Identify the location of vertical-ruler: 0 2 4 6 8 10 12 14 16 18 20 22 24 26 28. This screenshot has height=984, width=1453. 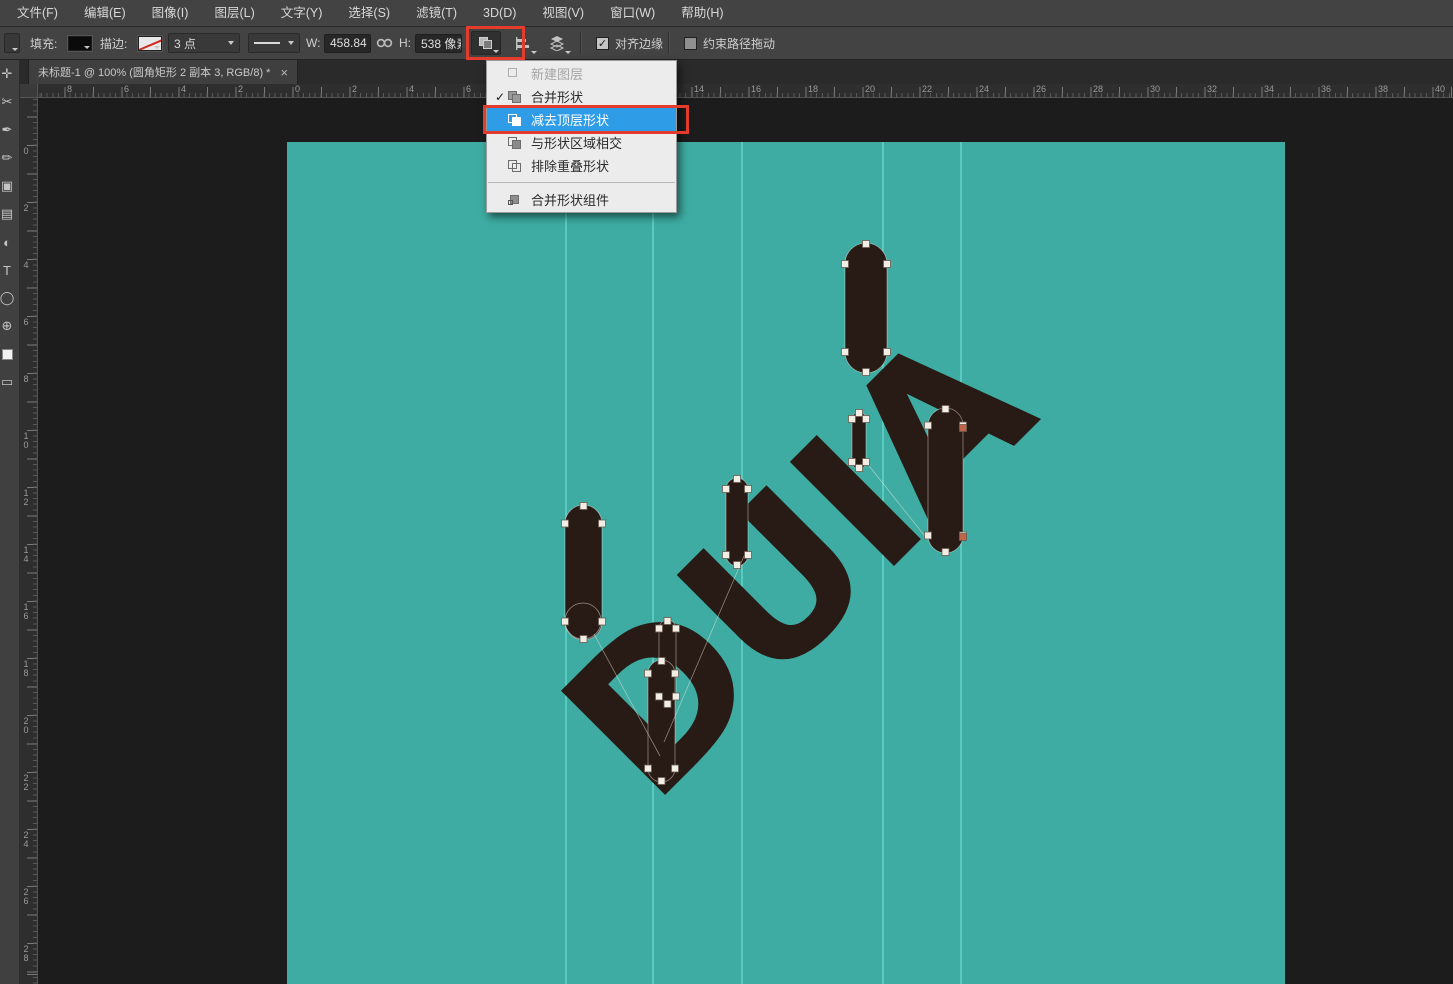
(29, 541).